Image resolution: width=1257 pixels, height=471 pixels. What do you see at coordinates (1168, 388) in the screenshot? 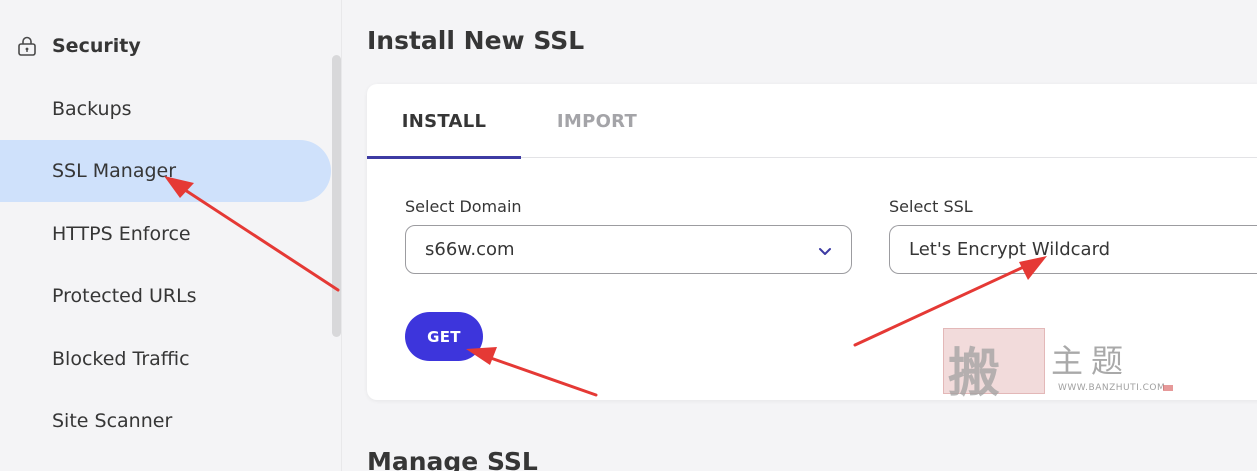
I see `watermark-dot` at bounding box center [1168, 388].